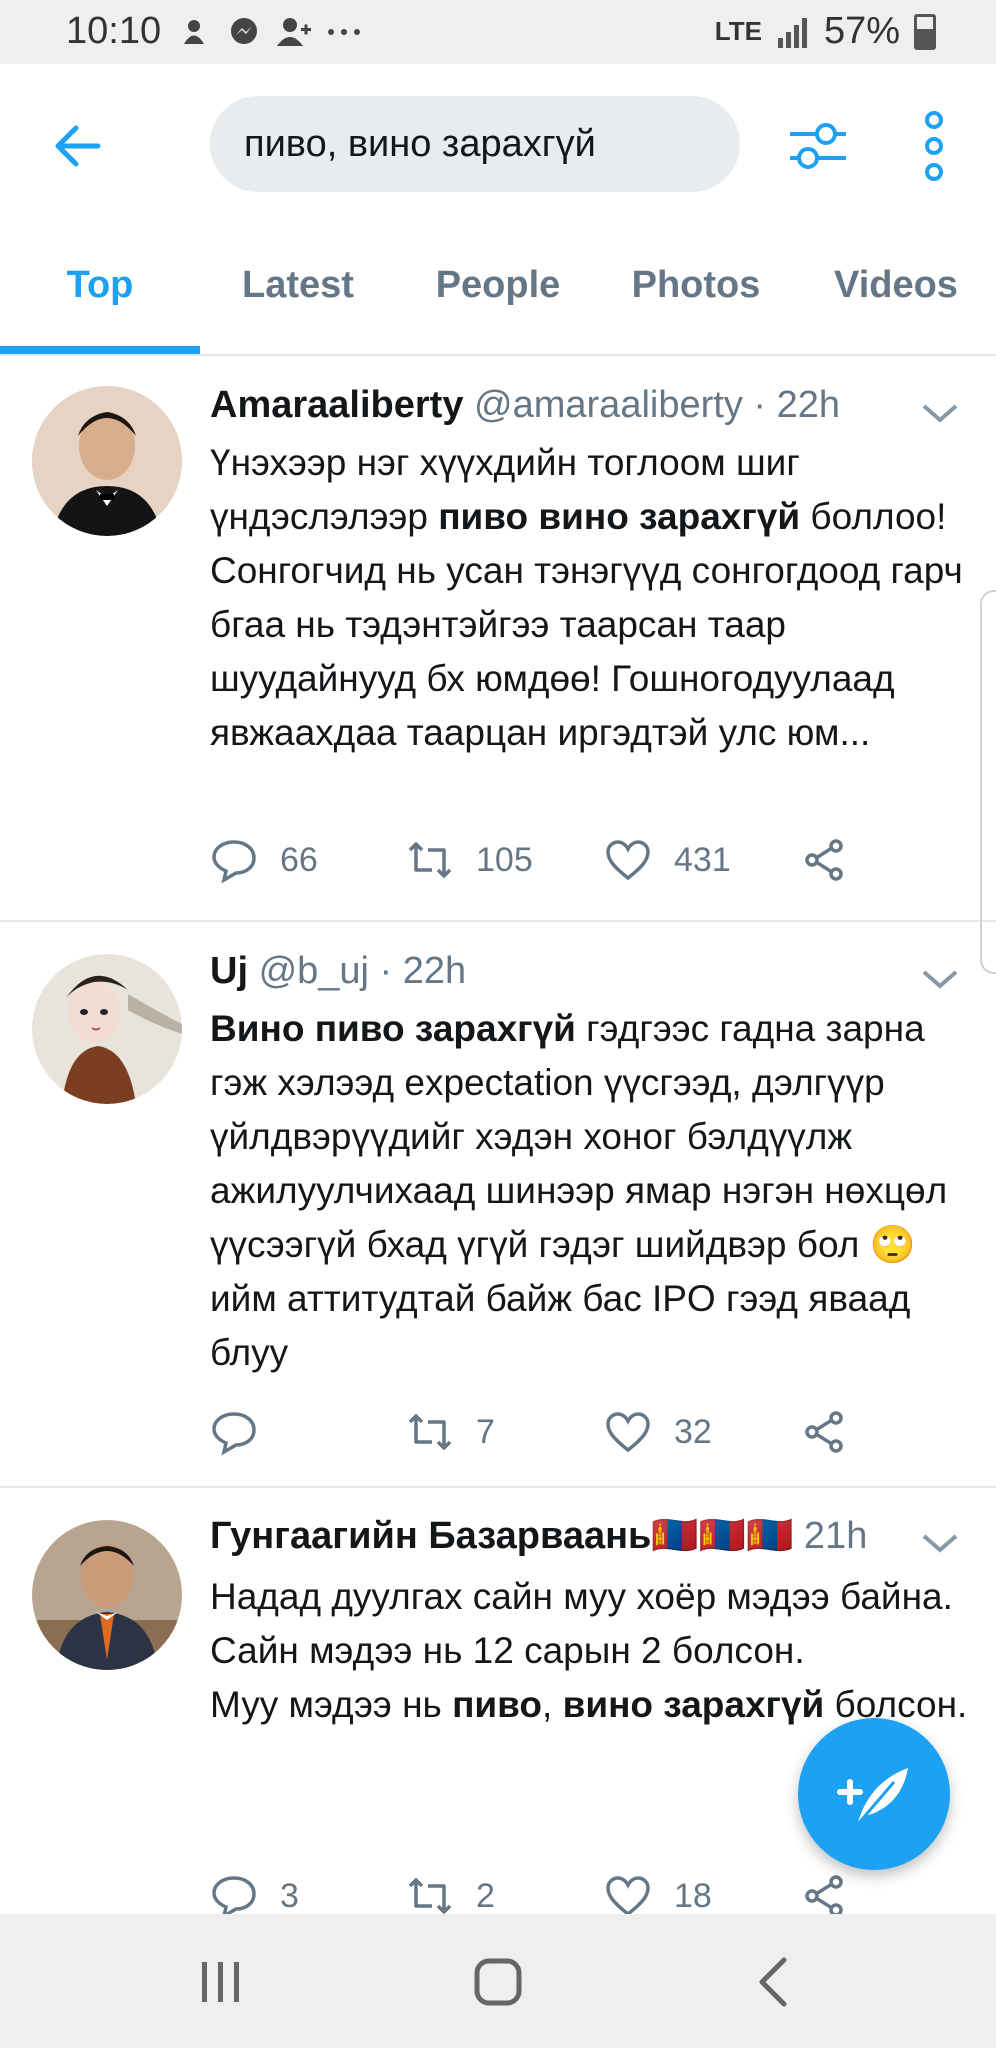 The image size is (996, 2048). What do you see at coordinates (988, 782) in the screenshot?
I see `scrollbar` at bounding box center [988, 782].